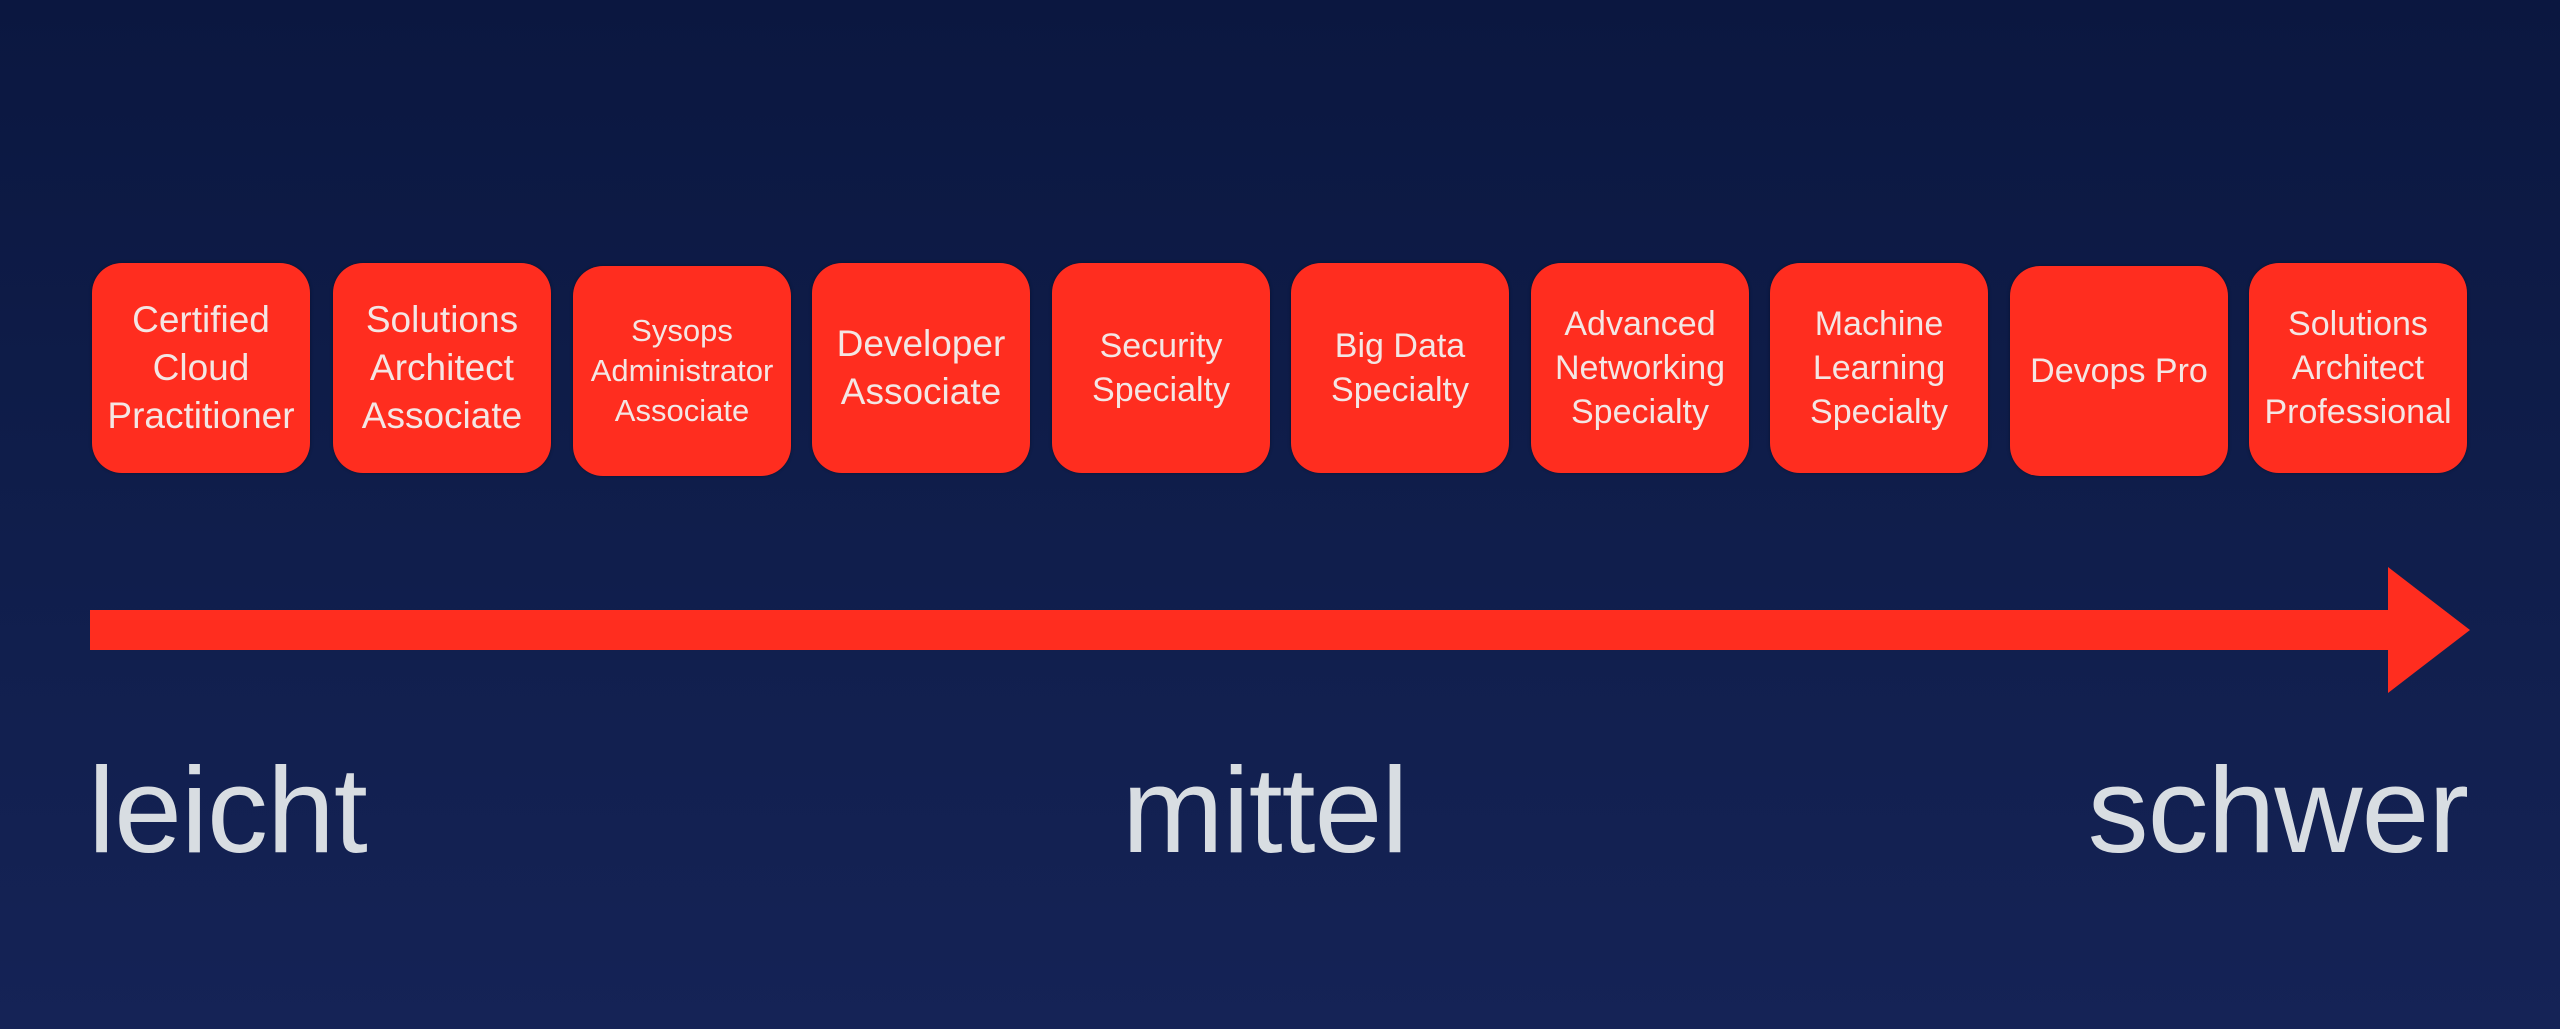 Image resolution: width=2560 pixels, height=1029 pixels. I want to click on card-label: Machine Learning Specialty, so click(1879, 368).